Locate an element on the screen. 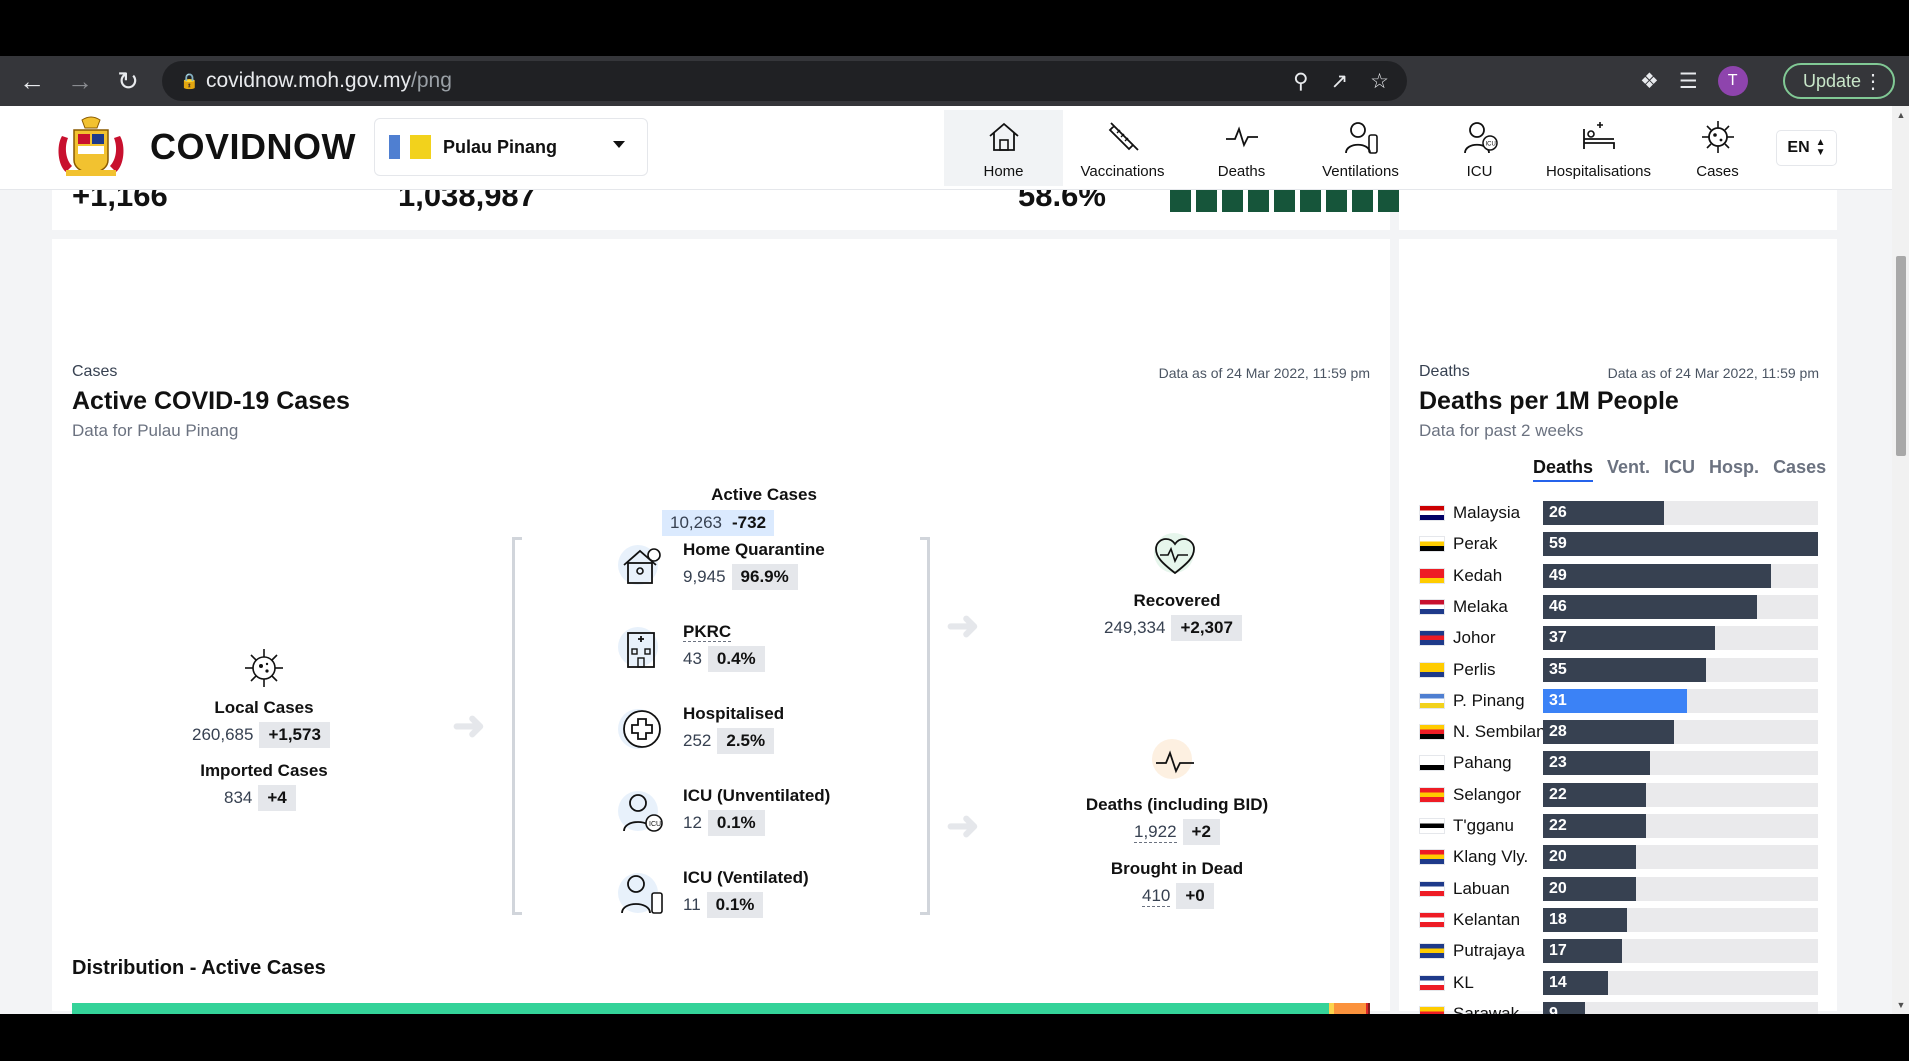 Image resolution: width=1909 pixels, height=1061 pixels. forward-button: → is located at coordinates (80, 81).